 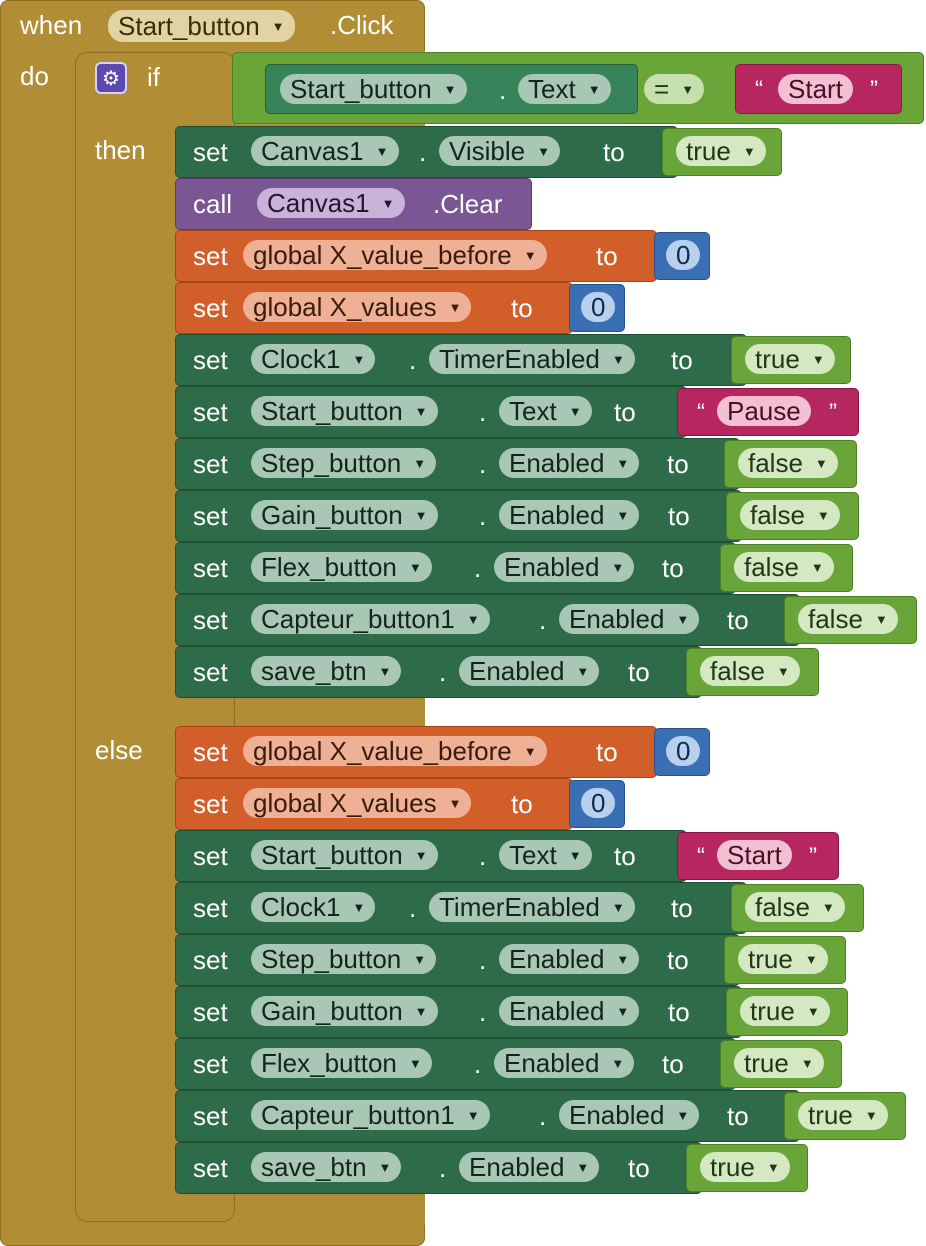 What do you see at coordinates (332, 514) in the screenshot?
I see `component-dropdown-label: Gain_button` at bounding box center [332, 514].